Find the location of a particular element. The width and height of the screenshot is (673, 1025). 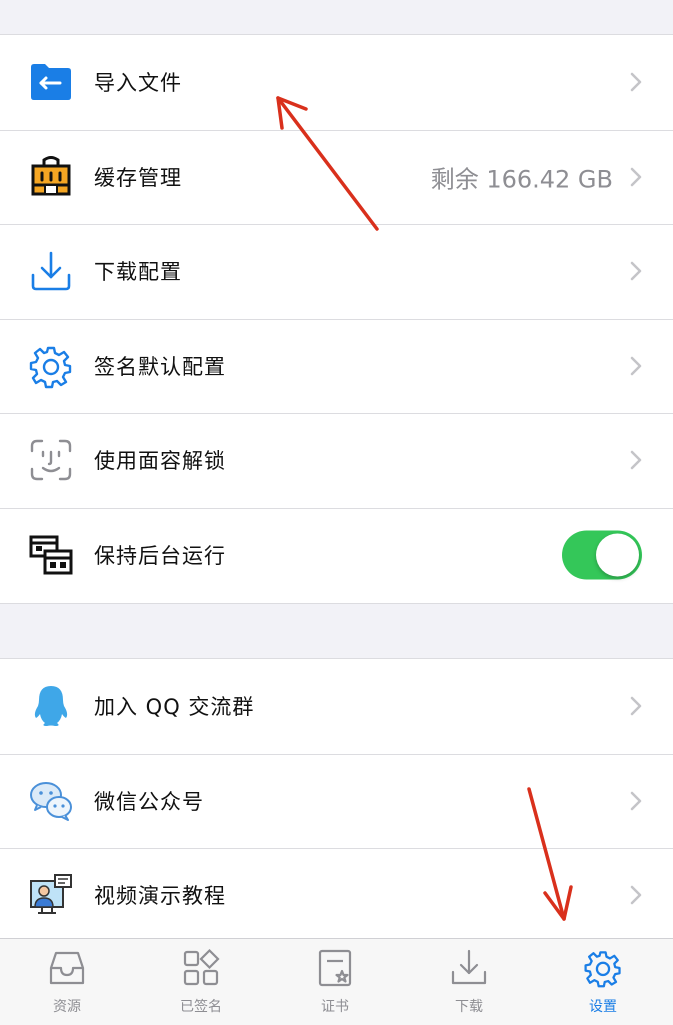

tab-certificate-label: 证书 is located at coordinates (335, 1007).